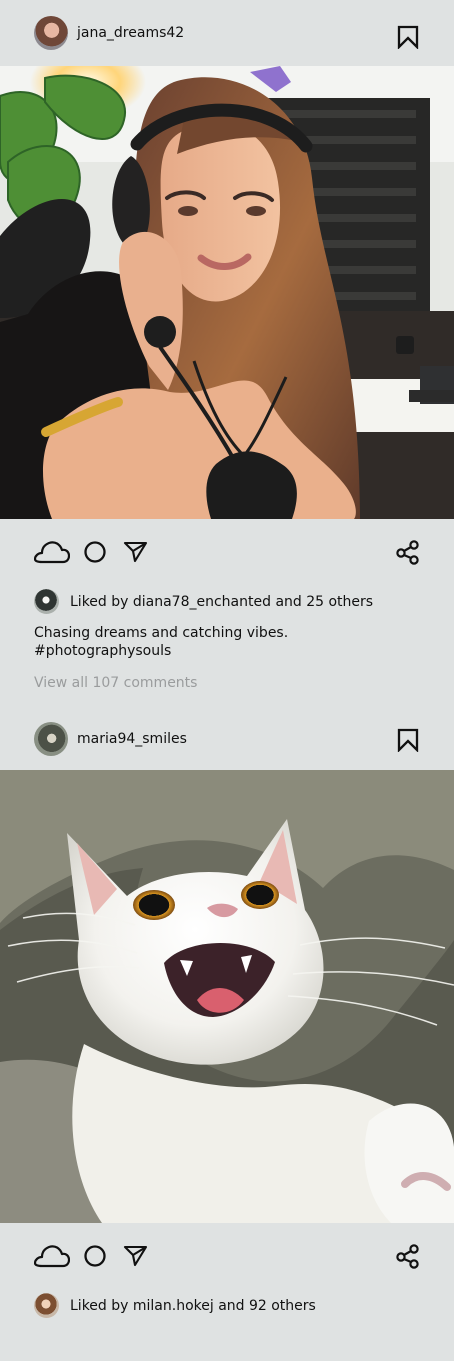 Image resolution: width=454 pixels, height=1361 pixels. Describe the element at coordinates (193, 1306) in the screenshot. I see `likes-count: Liked by milan.hokej and 92 others` at that location.